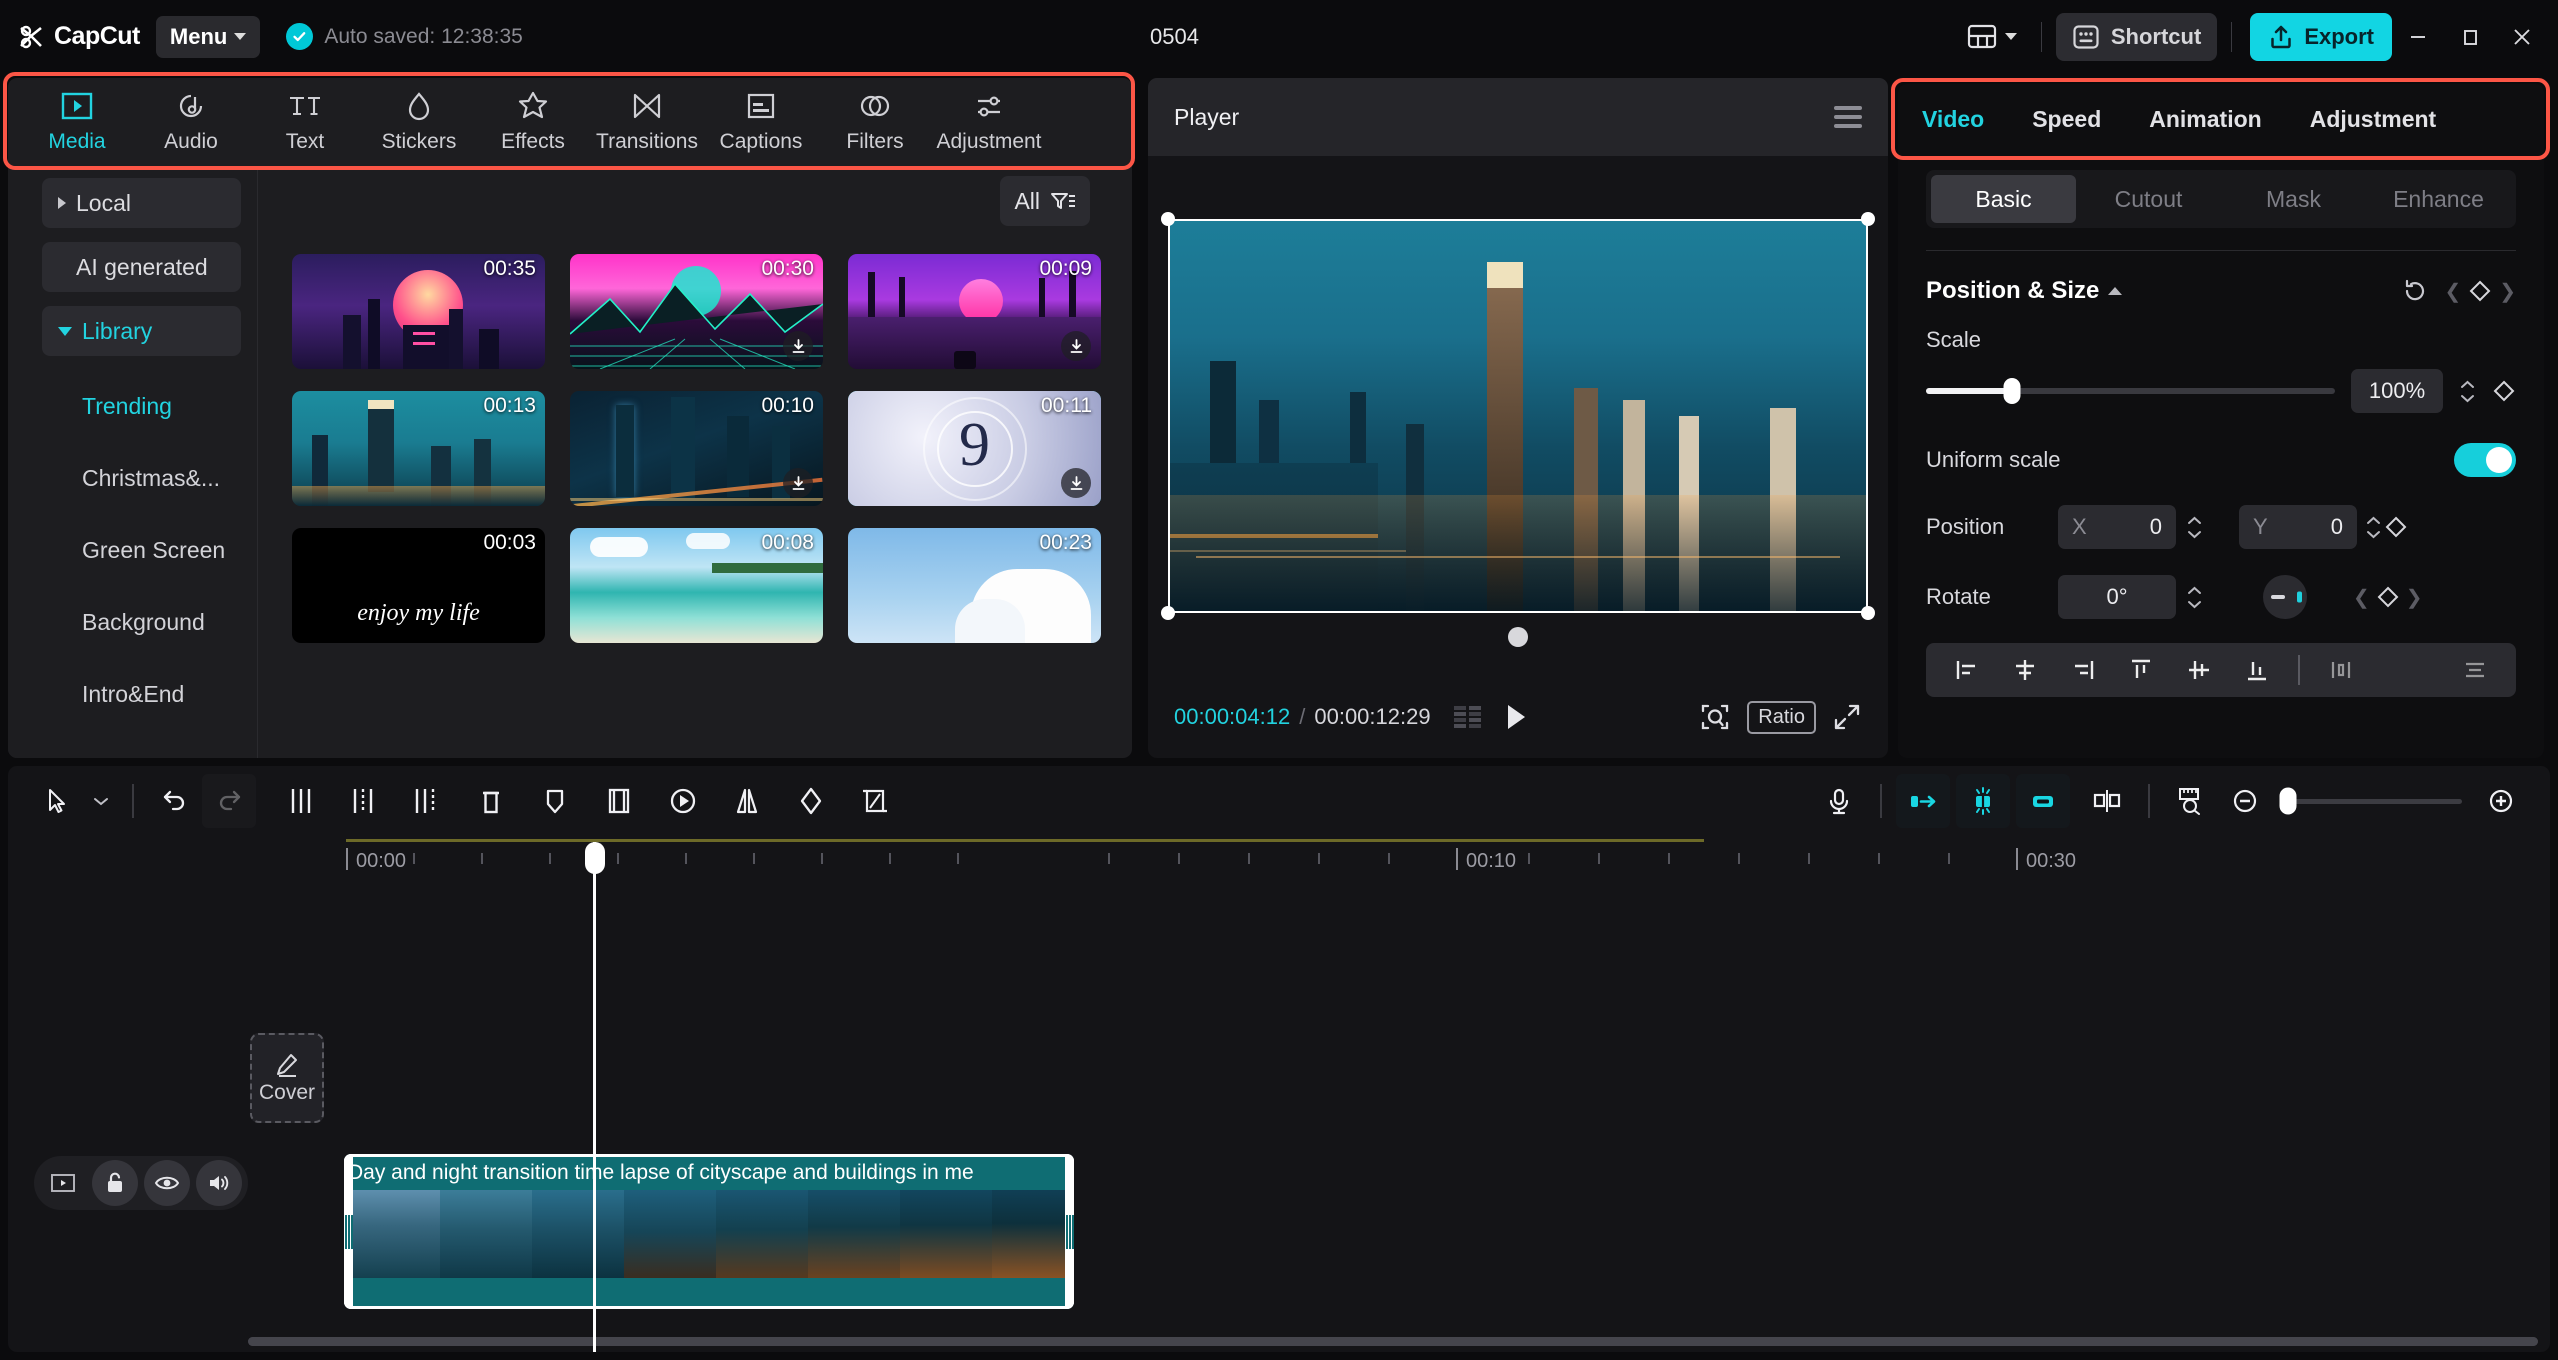 This screenshot has width=2558, height=1360. I want to click on sidebar-item-background: Background, so click(169, 622).